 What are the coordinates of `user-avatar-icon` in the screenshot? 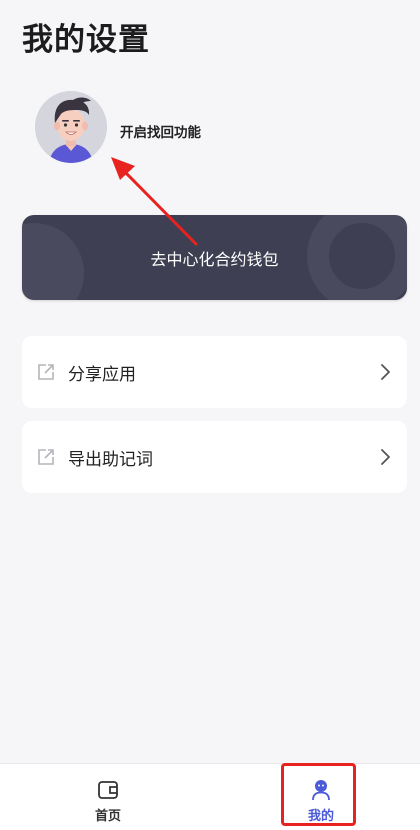 It's located at (71, 127).